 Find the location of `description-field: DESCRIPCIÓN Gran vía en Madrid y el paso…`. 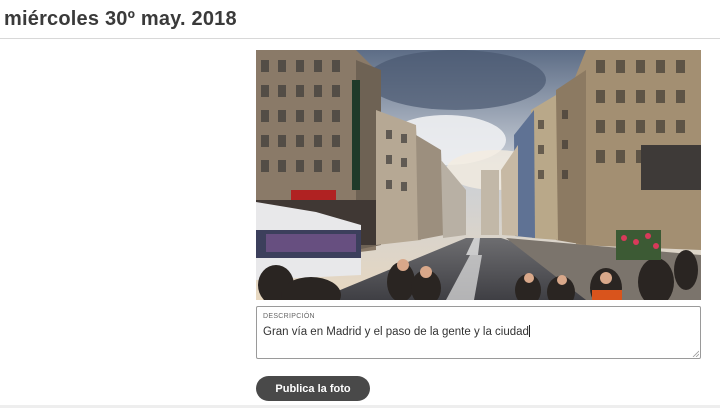

description-field: DESCRIPCIÓN Gran vía en Madrid y el paso… is located at coordinates (478, 332).